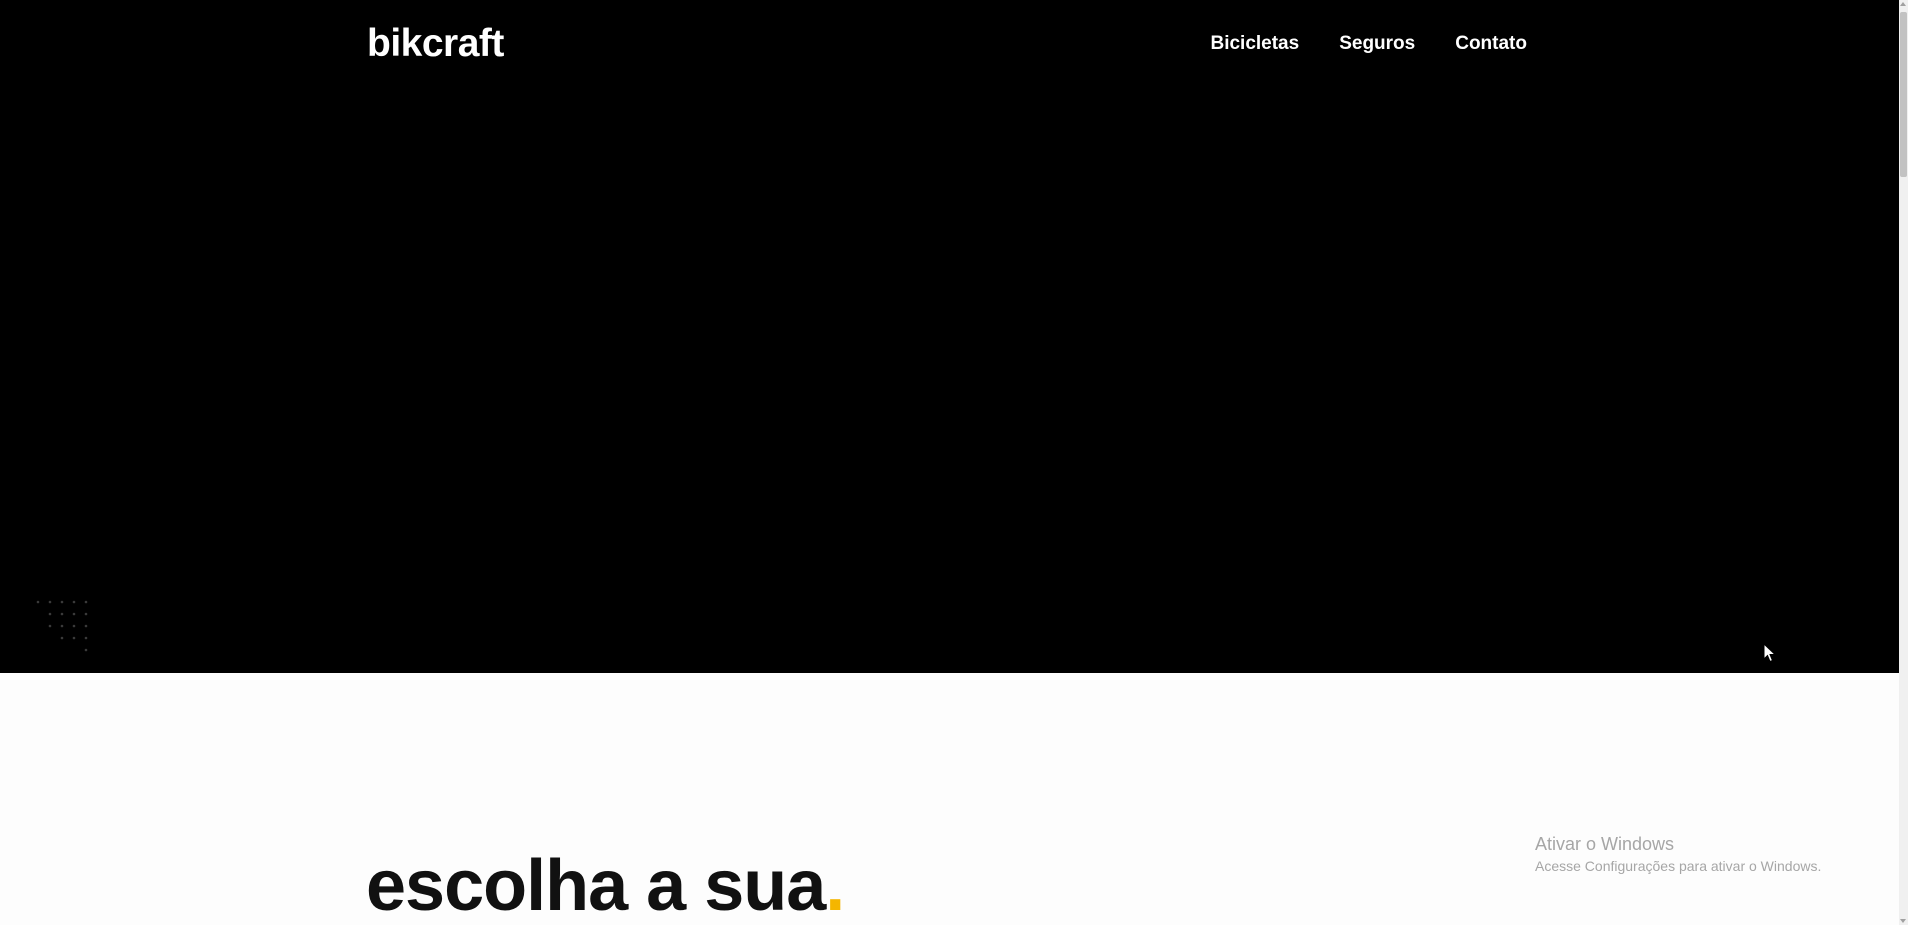 This screenshot has height=925, width=1908. What do you see at coordinates (605, 886) in the screenshot?
I see `section-title: escolha a sua.` at bounding box center [605, 886].